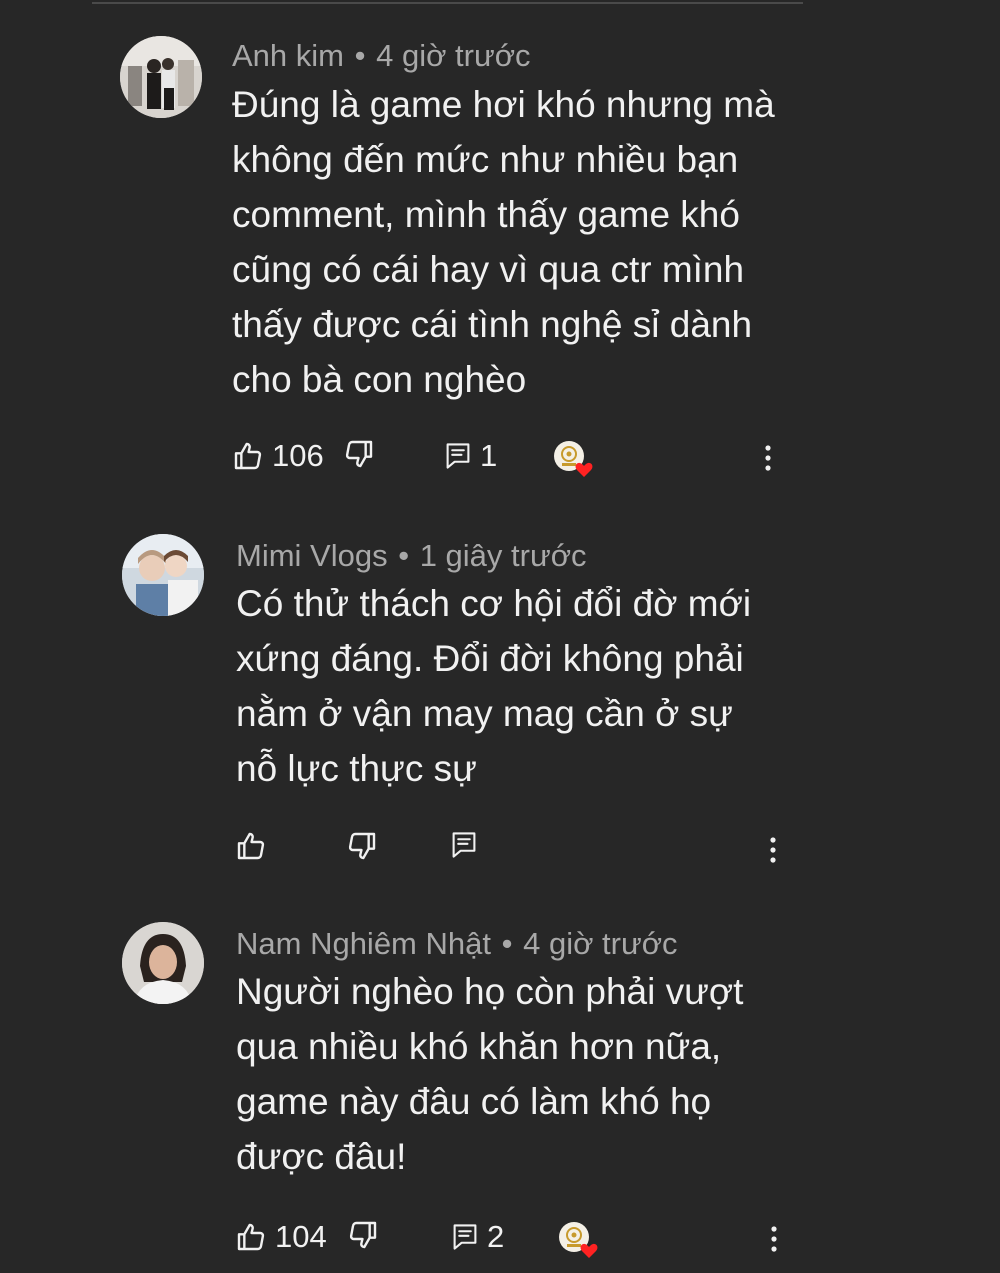 The image size is (1000, 1273). Describe the element at coordinates (500, 850) in the screenshot. I see `comment-actions` at that location.